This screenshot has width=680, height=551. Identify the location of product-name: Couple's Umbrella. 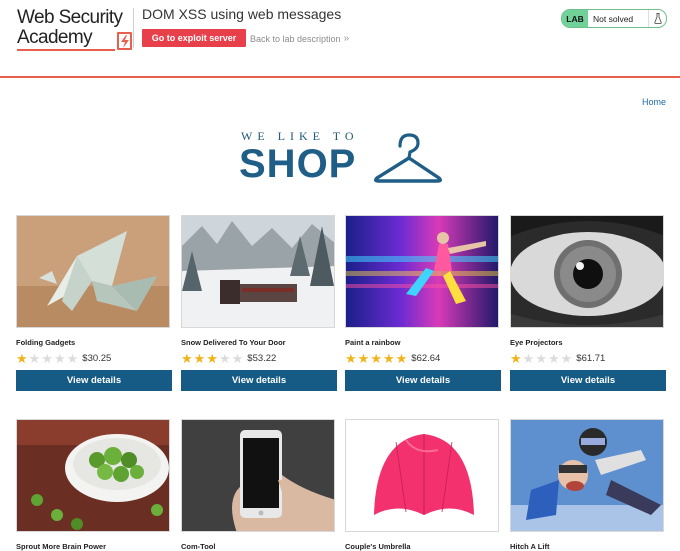
(378, 546).